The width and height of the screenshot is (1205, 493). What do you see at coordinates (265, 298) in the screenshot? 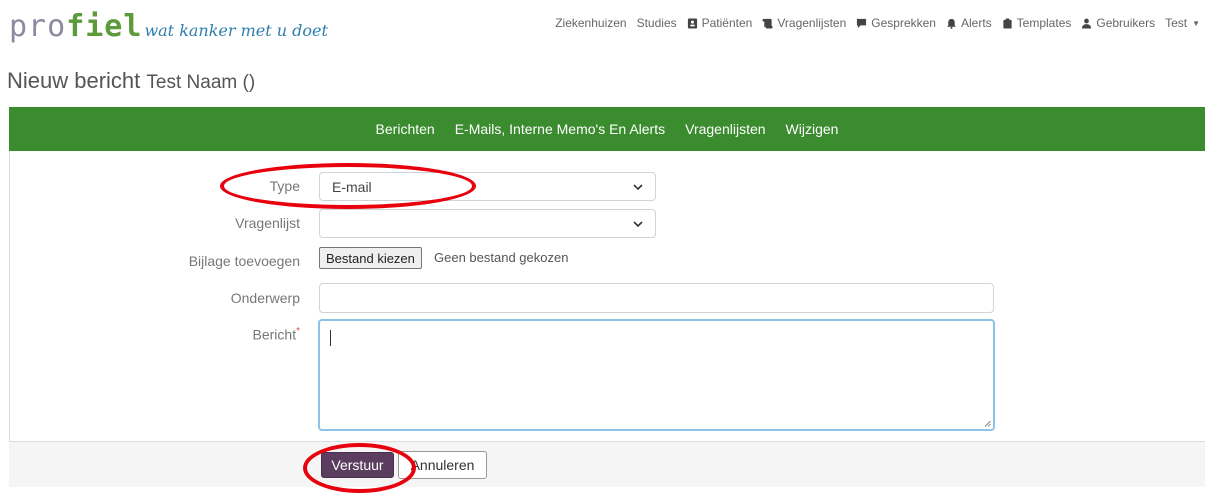
I see `subject-label: Onderwerp` at bounding box center [265, 298].